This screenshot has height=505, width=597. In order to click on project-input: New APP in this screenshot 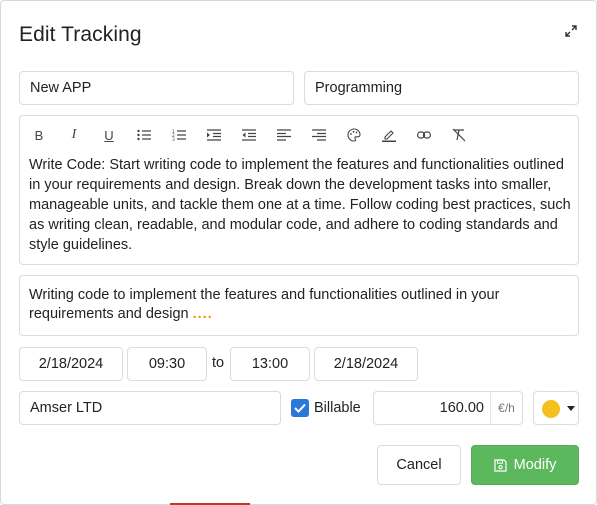, I will do `click(156, 88)`.